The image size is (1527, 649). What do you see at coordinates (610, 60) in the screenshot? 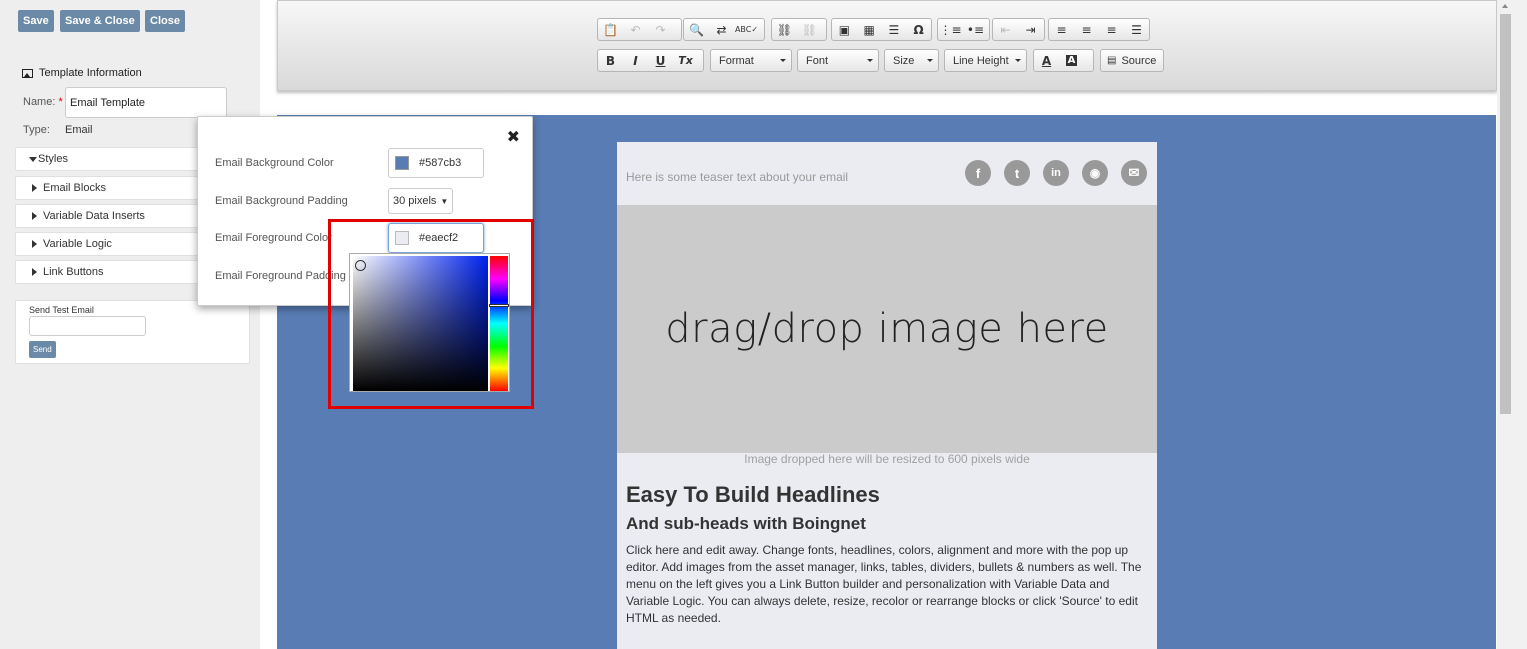
I see `bold-button: B` at bounding box center [610, 60].